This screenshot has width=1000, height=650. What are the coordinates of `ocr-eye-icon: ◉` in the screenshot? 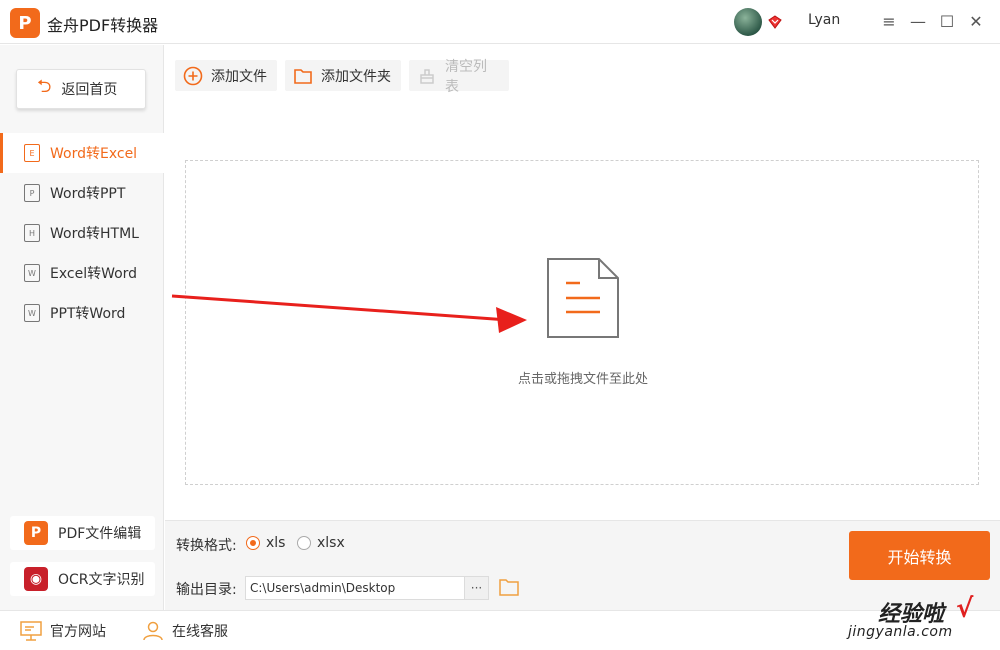 It's located at (36, 579).